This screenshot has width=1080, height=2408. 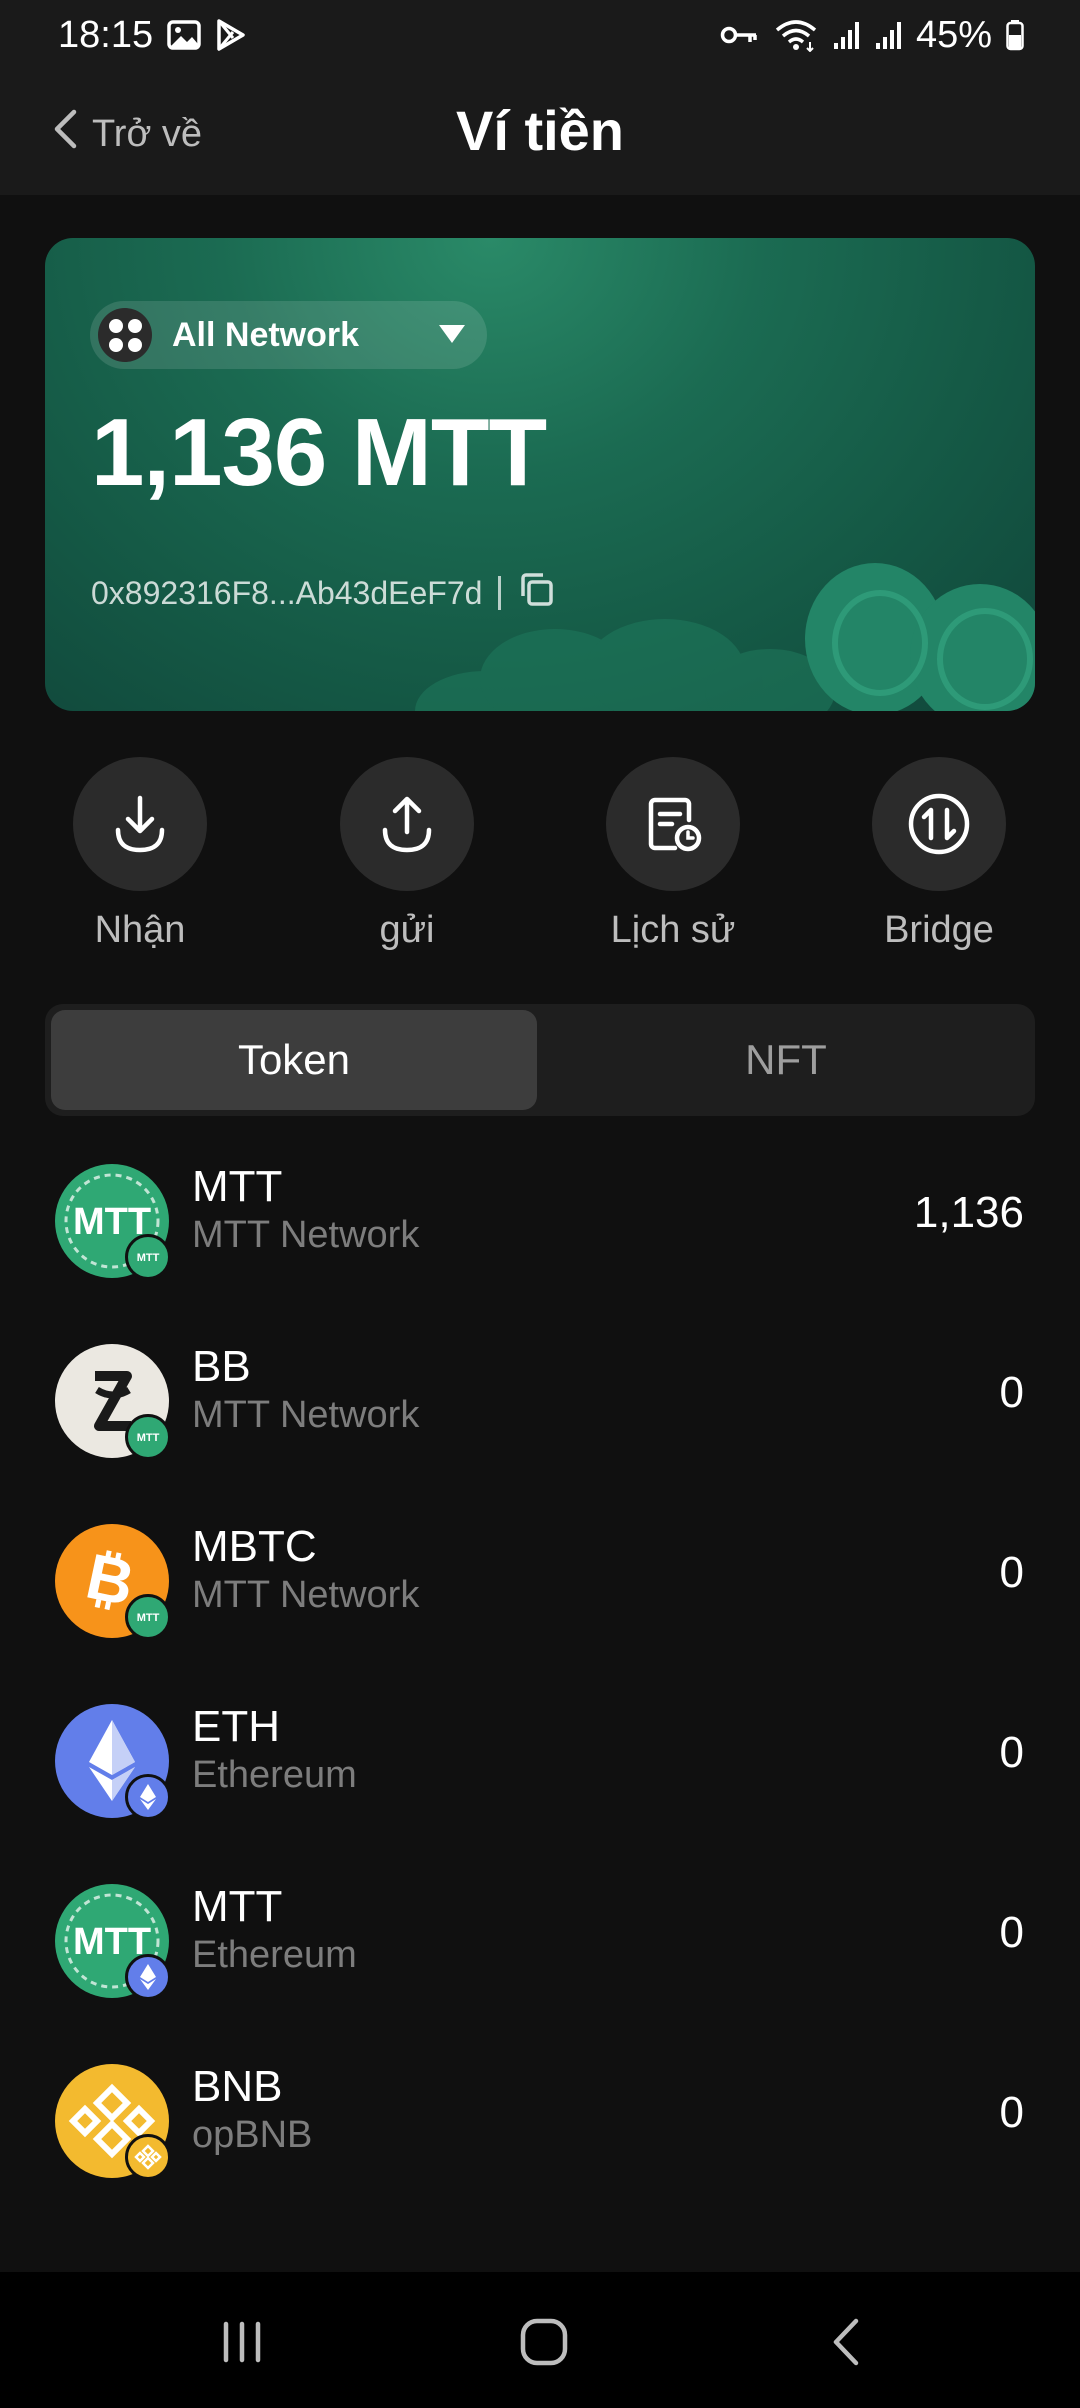 What do you see at coordinates (740, 35) in the screenshot?
I see `vpn-key-icon` at bounding box center [740, 35].